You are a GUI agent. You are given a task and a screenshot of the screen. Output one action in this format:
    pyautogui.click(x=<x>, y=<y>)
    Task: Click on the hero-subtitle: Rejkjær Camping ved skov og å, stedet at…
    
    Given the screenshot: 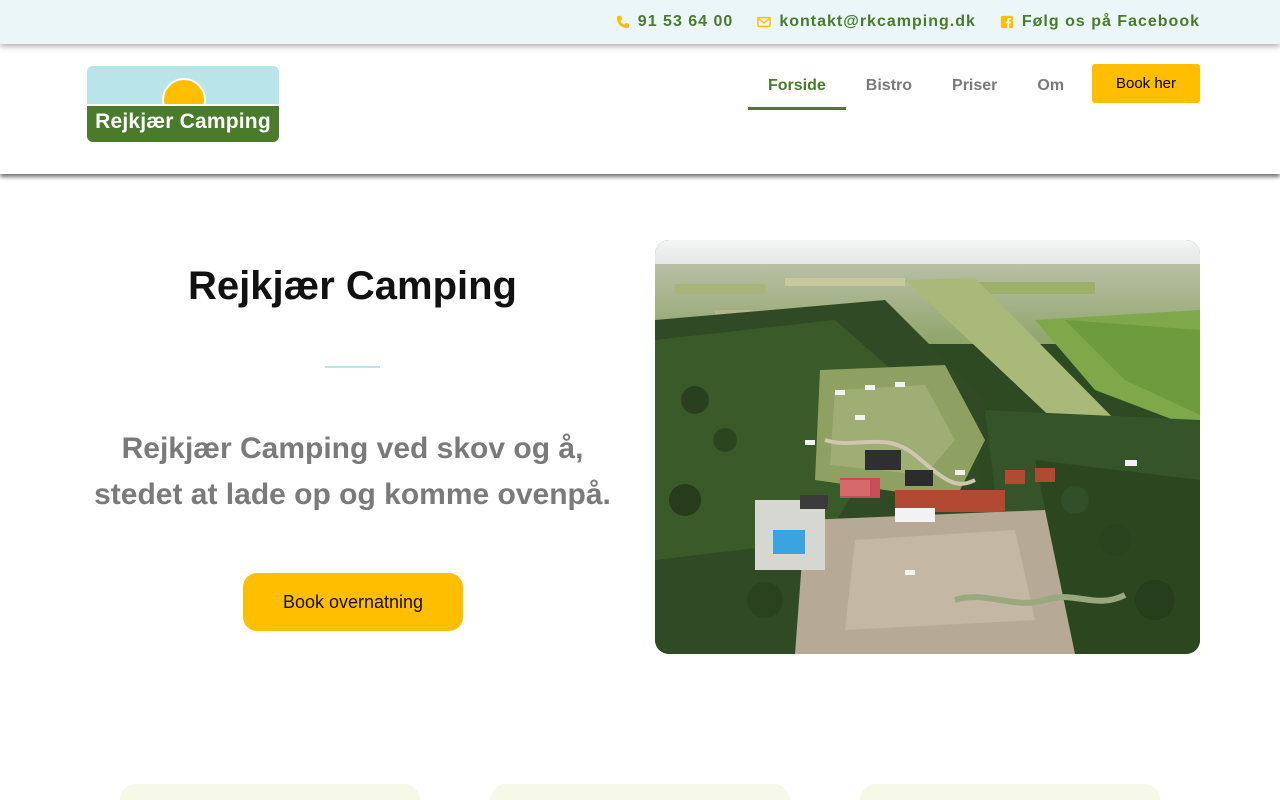 What is the action you would take?
    pyautogui.click(x=352, y=472)
    